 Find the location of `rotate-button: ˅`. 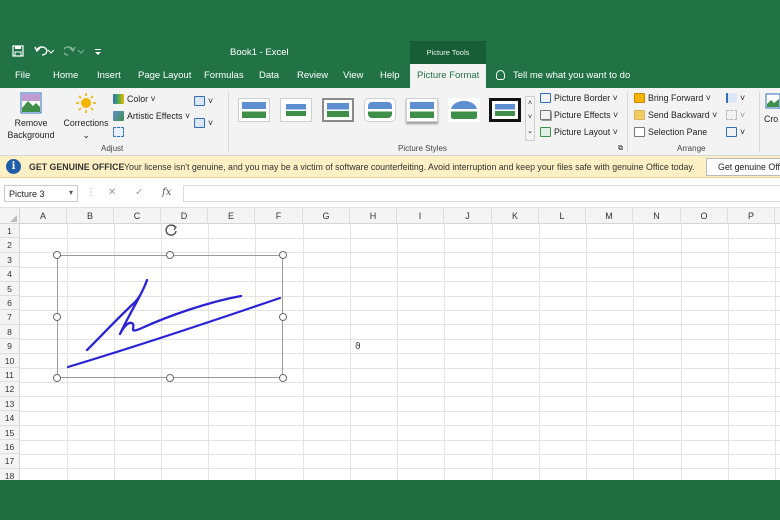

rotate-button: ˅ is located at coordinates (735, 132).